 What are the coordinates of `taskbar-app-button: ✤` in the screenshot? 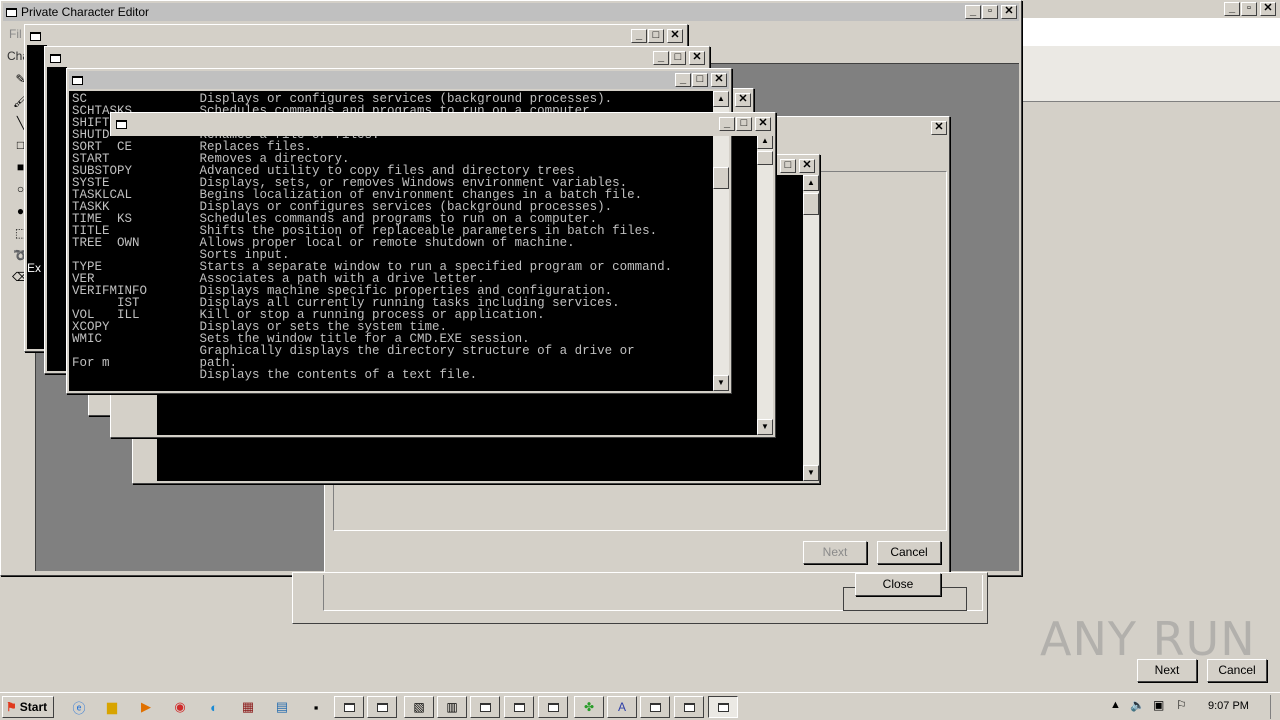 It's located at (589, 707).